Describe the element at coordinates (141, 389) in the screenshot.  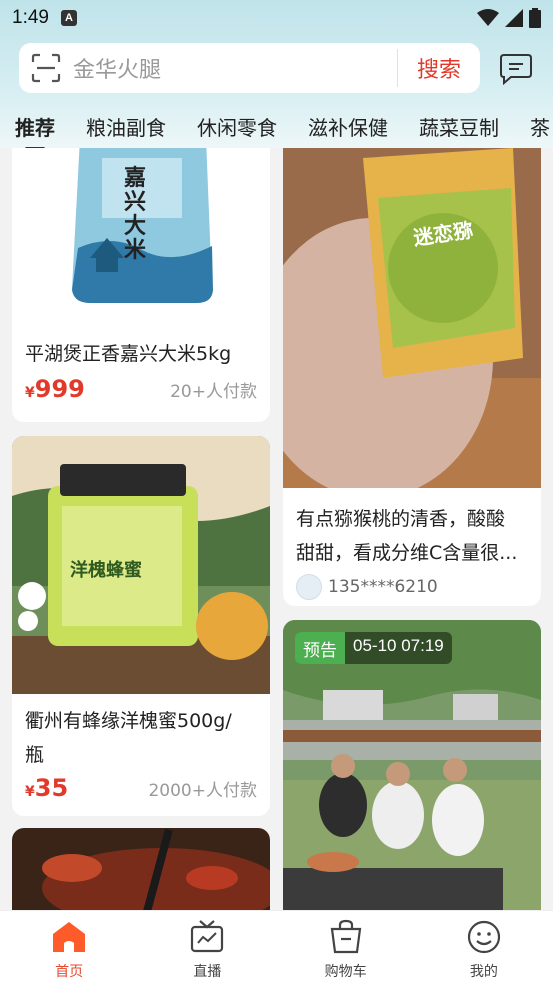
I see `price-row: ¥999 20+人付款` at that location.